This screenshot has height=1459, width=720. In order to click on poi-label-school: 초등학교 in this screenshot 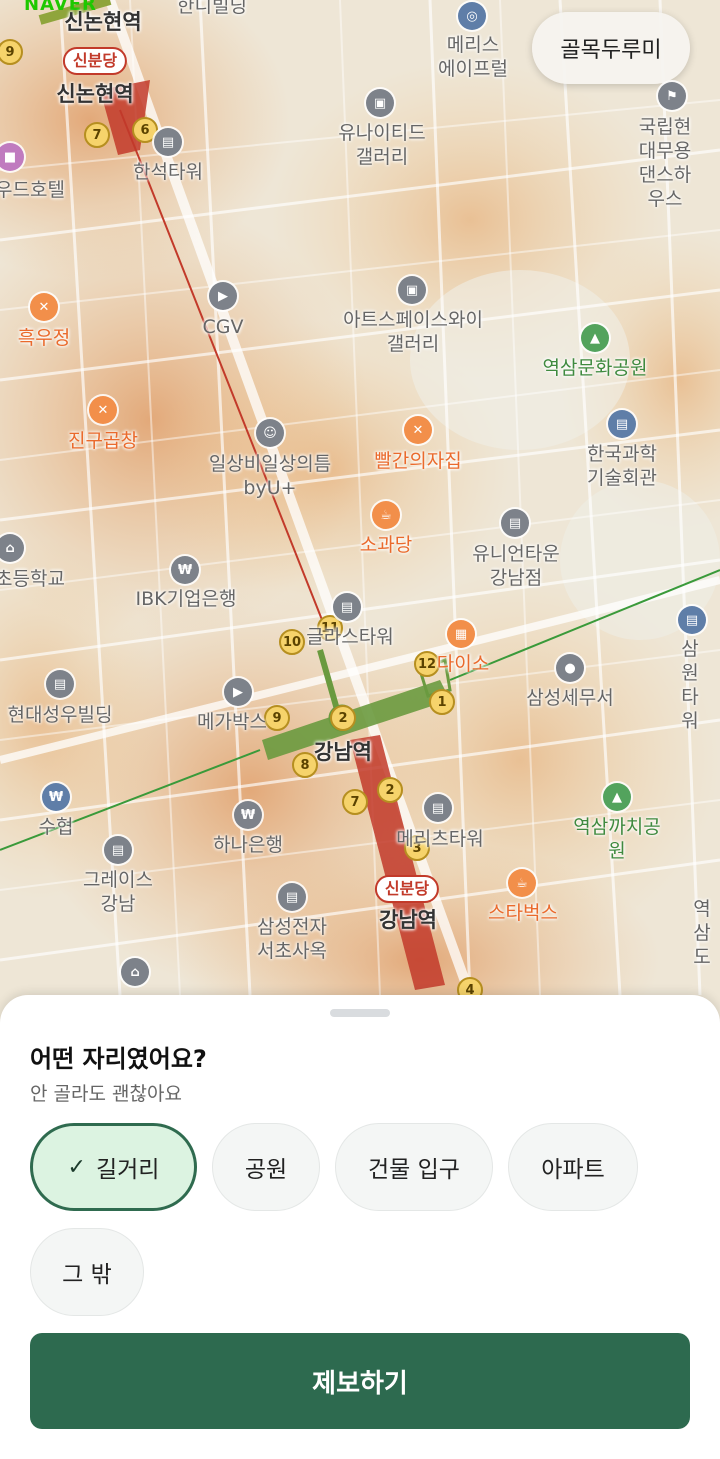, I will do `click(32, 579)`.